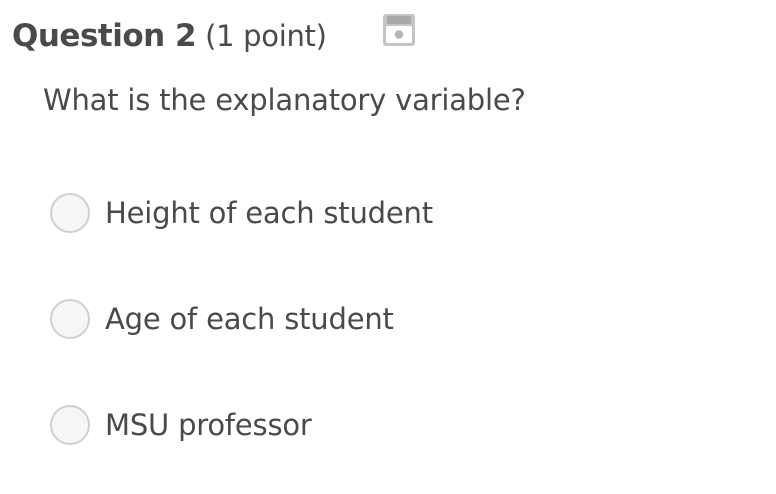 Image resolution: width=776 pixels, height=494 pixels. I want to click on save-disk-icon-graphic, so click(399, 30).